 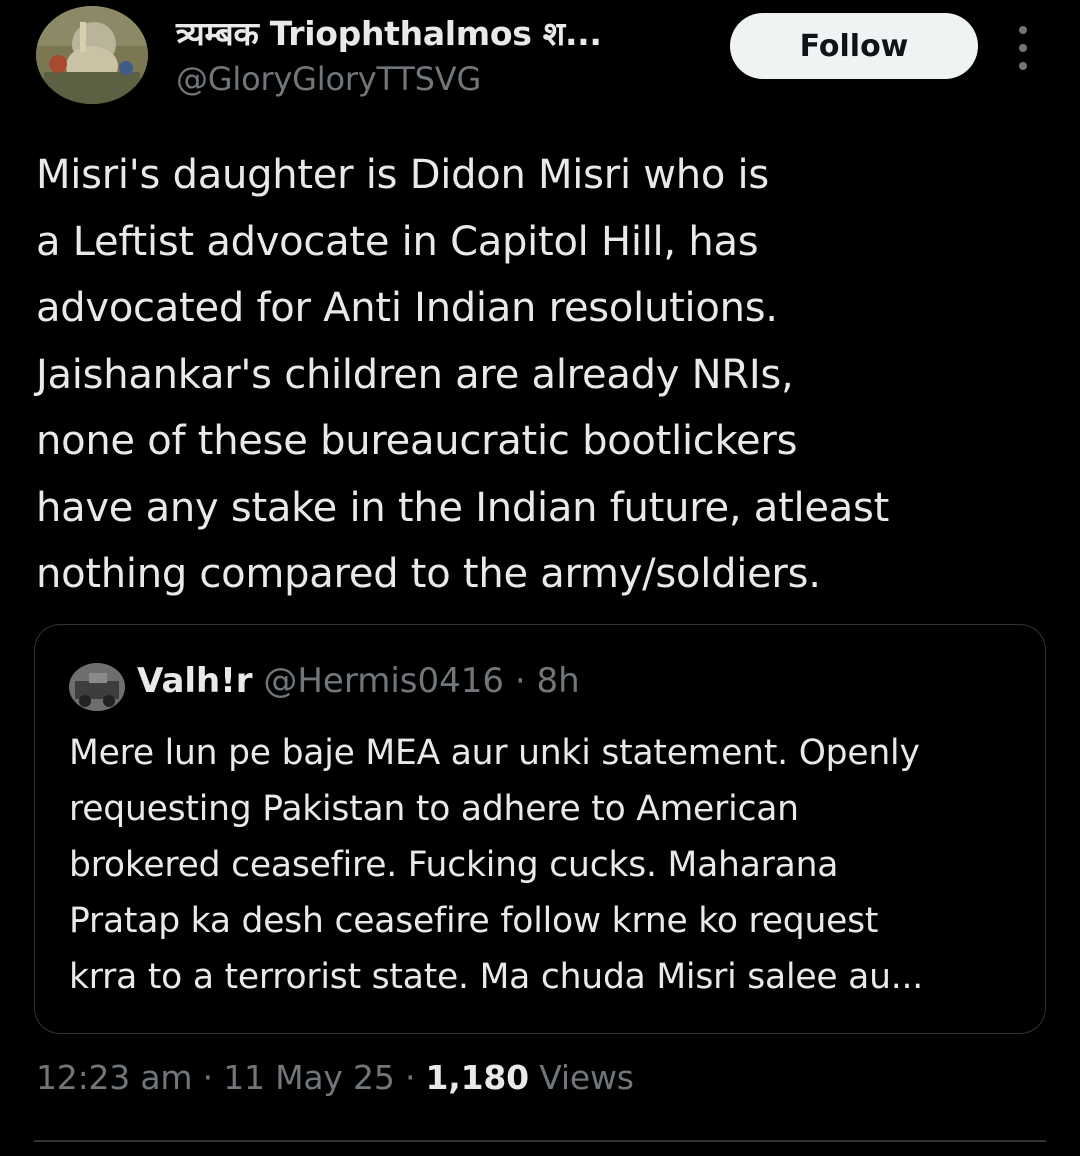 What do you see at coordinates (586, 1077) in the screenshot?
I see `views-label: Views` at bounding box center [586, 1077].